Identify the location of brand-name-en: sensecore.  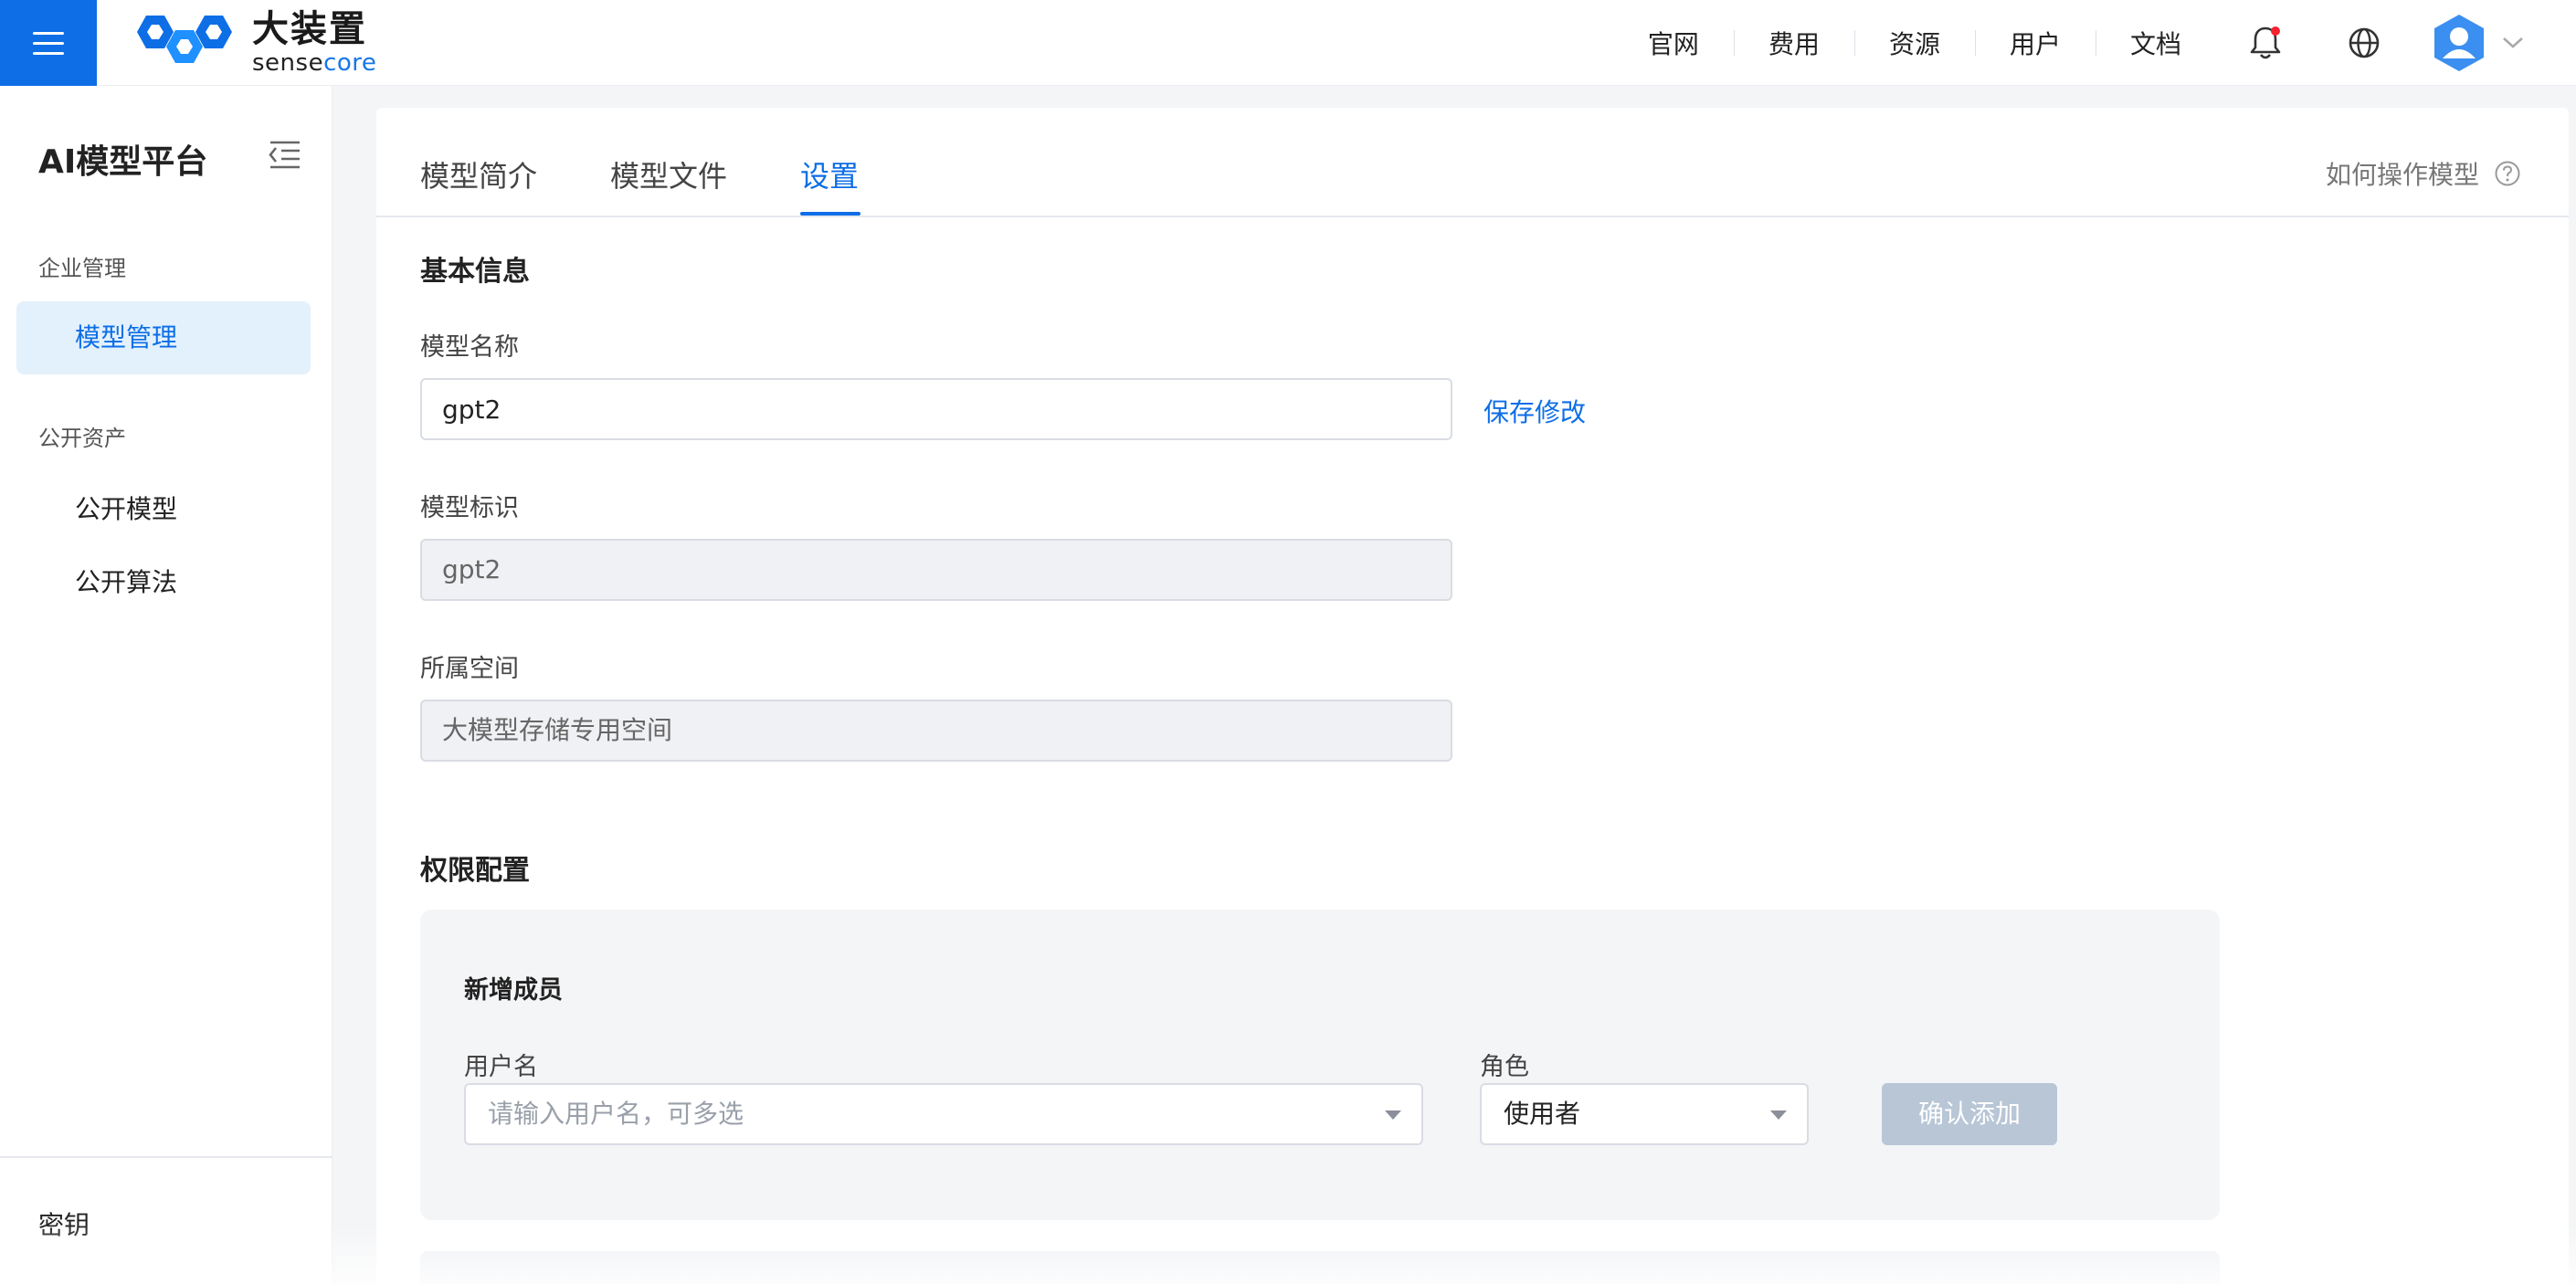
(314, 63).